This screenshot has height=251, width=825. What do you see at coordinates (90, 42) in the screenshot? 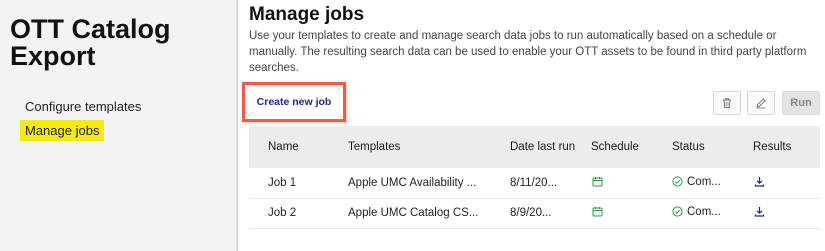
I see `app-title: OTT Catalog Export` at bounding box center [90, 42].